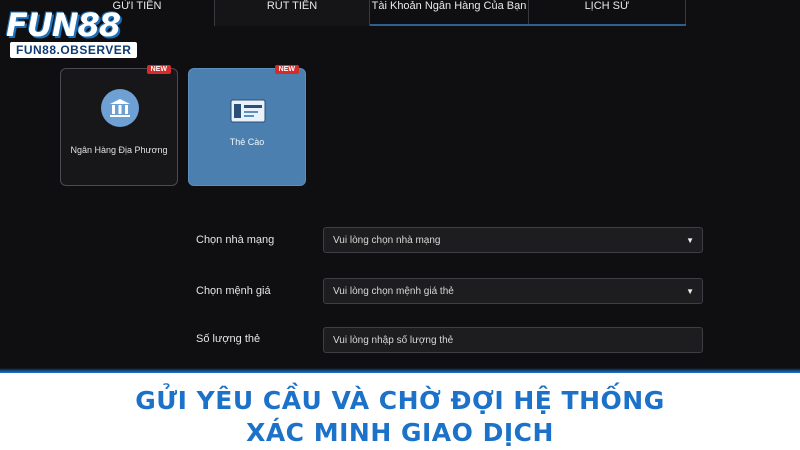 The height and width of the screenshot is (450, 800). Describe the element at coordinates (513, 340) in the screenshot. I see `quantity-input: Vui lòng nhập số lượng thẻ` at that location.